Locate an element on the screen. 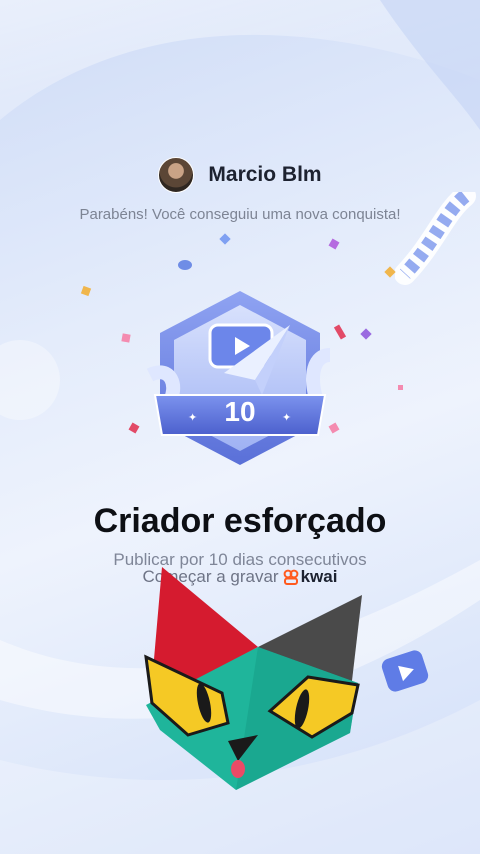 This screenshot has width=480, height=854. badge-number: 10 is located at coordinates (240, 411).